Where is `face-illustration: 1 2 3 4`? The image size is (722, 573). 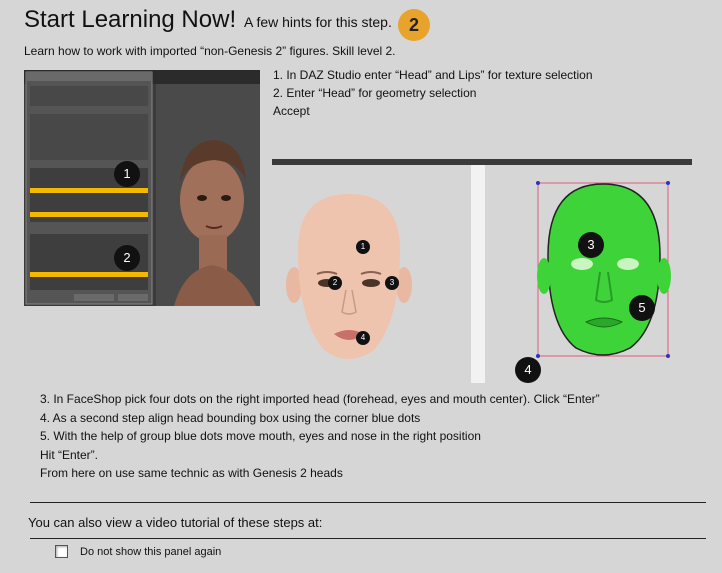
face-illustration: 1 2 3 4 is located at coordinates (349, 280).